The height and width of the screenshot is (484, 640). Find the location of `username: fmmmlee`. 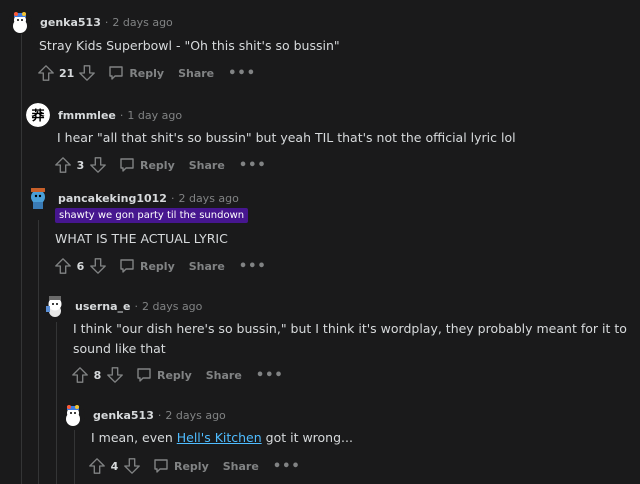

username: fmmmlee is located at coordinates (87, 115).